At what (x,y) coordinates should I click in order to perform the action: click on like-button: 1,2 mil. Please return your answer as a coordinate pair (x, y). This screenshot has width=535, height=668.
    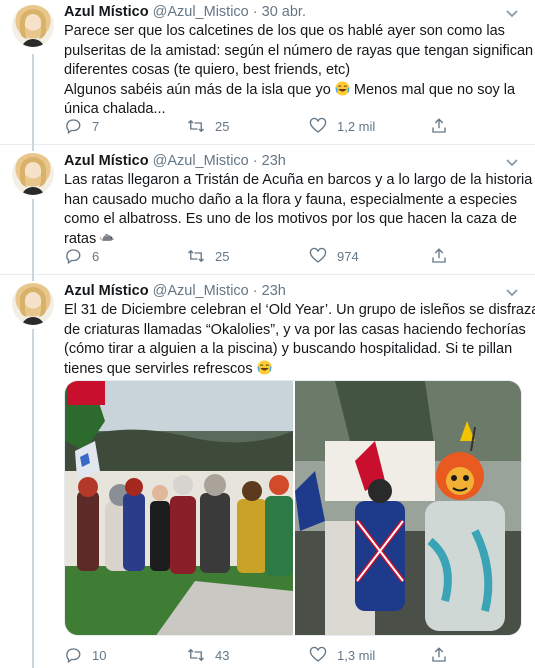
    Looking at the image, I should click on (342, 126).